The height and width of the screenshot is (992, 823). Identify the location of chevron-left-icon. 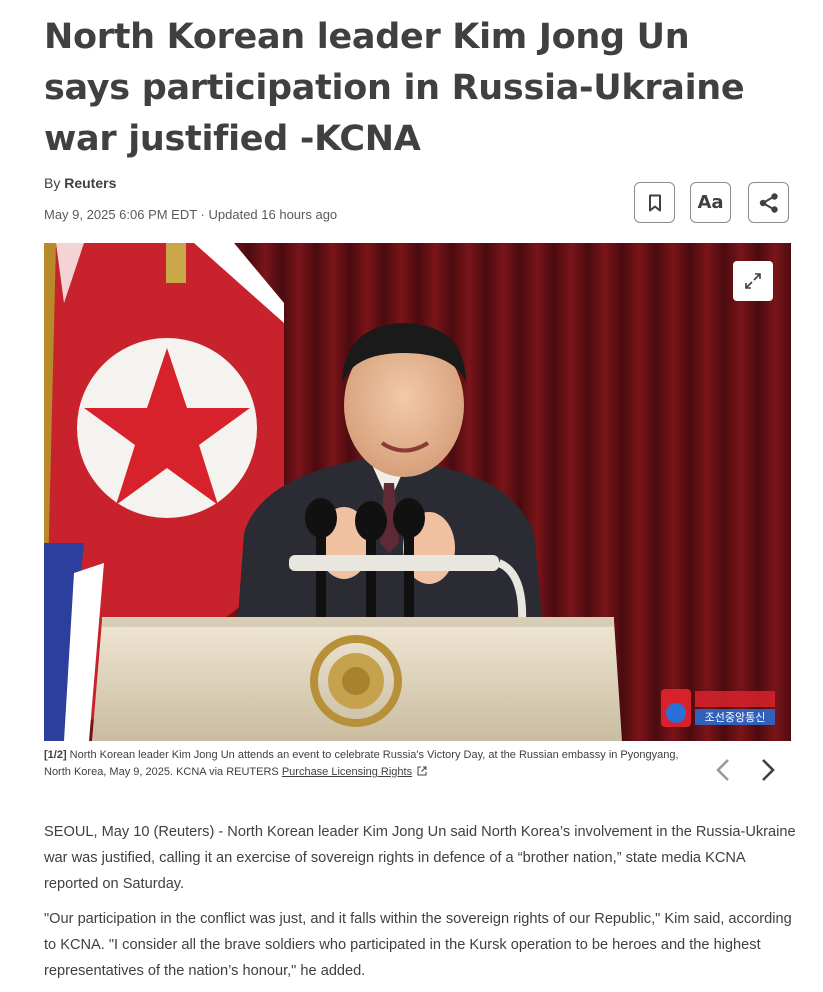
(722, 770).